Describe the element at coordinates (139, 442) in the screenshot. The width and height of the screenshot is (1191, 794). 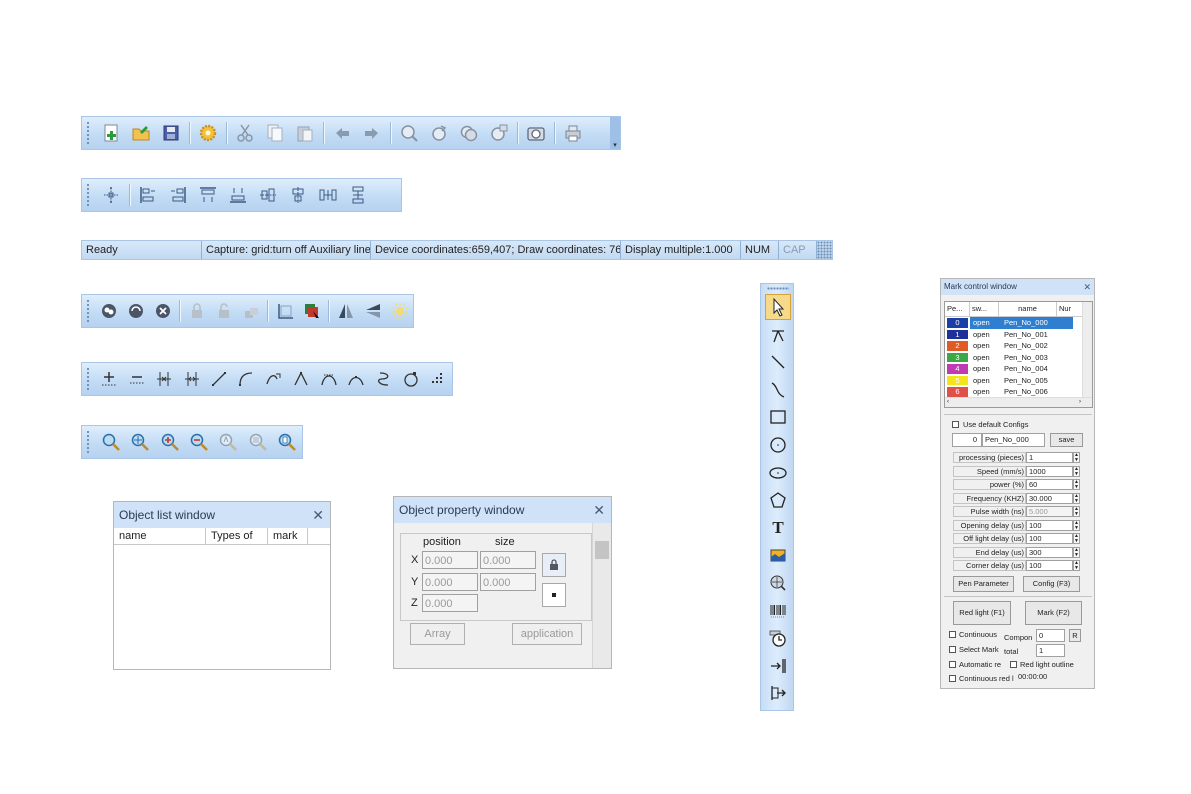
I see `zoom-pan-button` at that location.